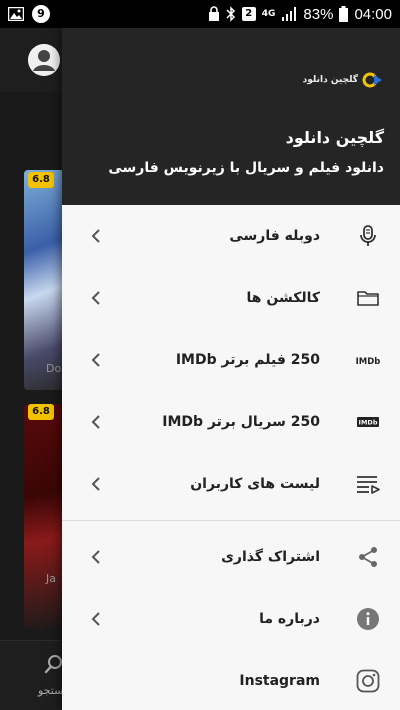  What do you see at coordinates (231, 298) in the screenshot?
I see `menu-item-collections: کالکشن ها` at bounding box center [231, 298].